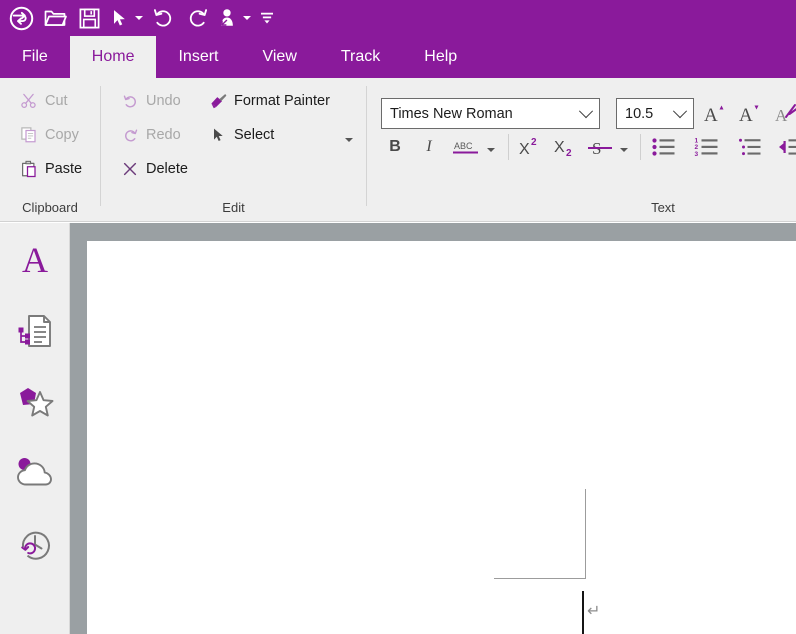 Image resolution: width=796 pixels, height=634 pixels. Describe the element at coordinates (349, 140) in the screenshot. I see `select-dropdown-icon` at that location.